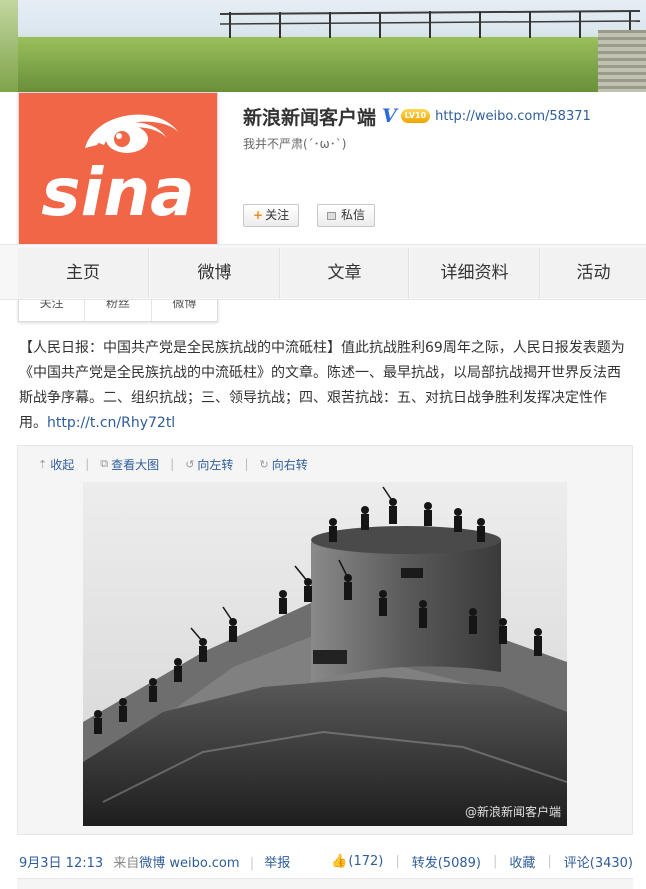  What do you see at coordinates (61, 863) in the screenshot?
I see `post-time-link: 9月3日 12:13` at bounding box center [61, 863].